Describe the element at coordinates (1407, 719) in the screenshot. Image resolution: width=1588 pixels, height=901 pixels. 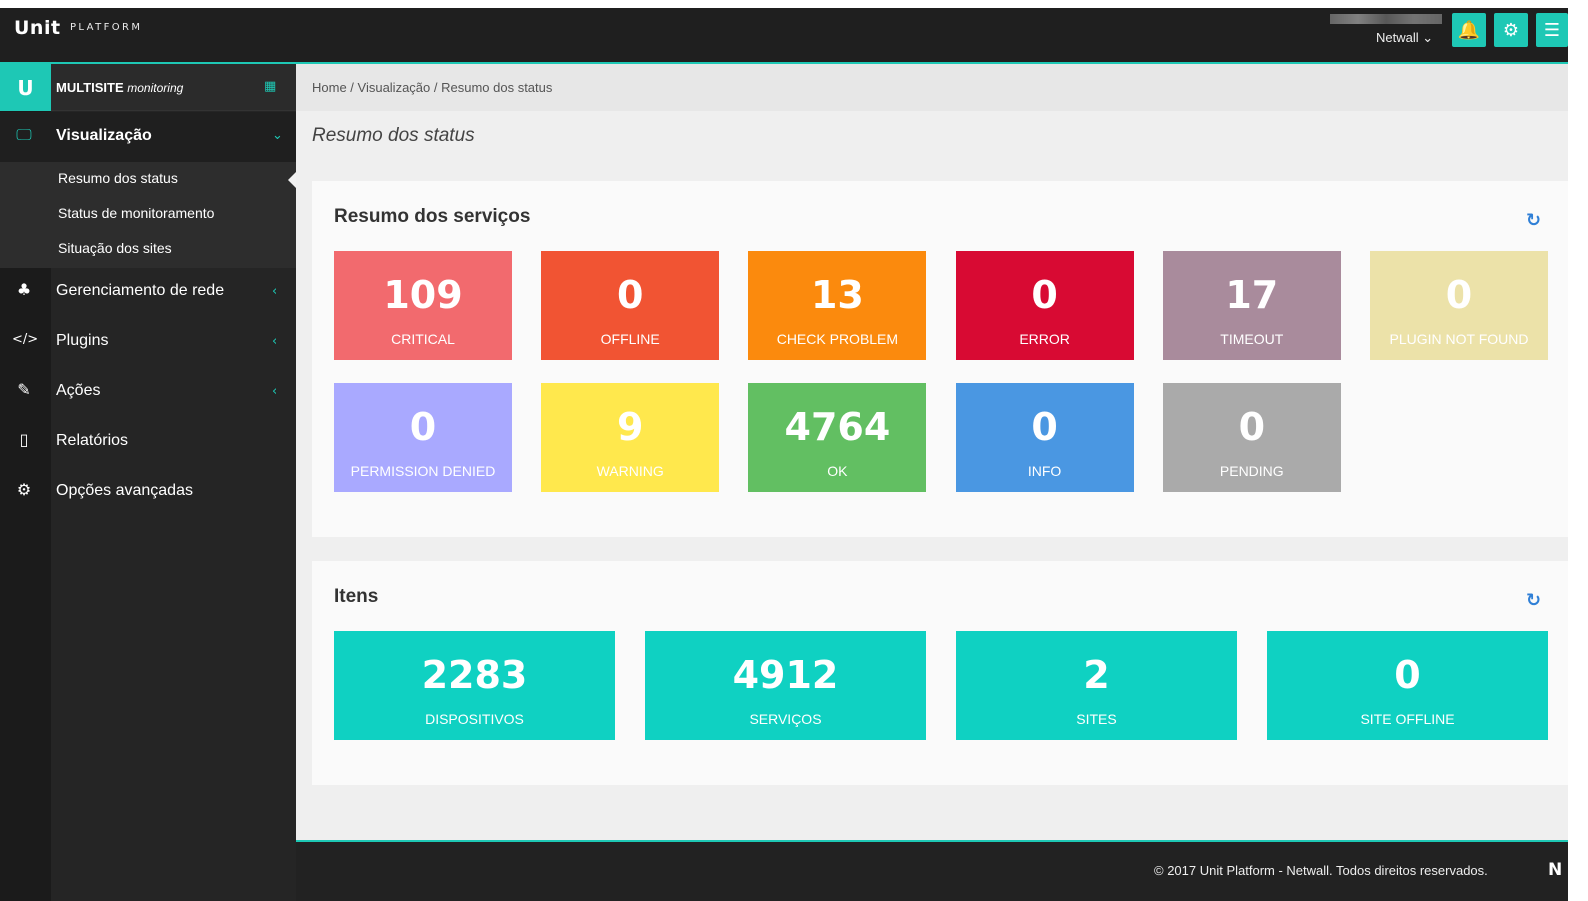
I see `tile-label: SITE OFFLINE` at that location.